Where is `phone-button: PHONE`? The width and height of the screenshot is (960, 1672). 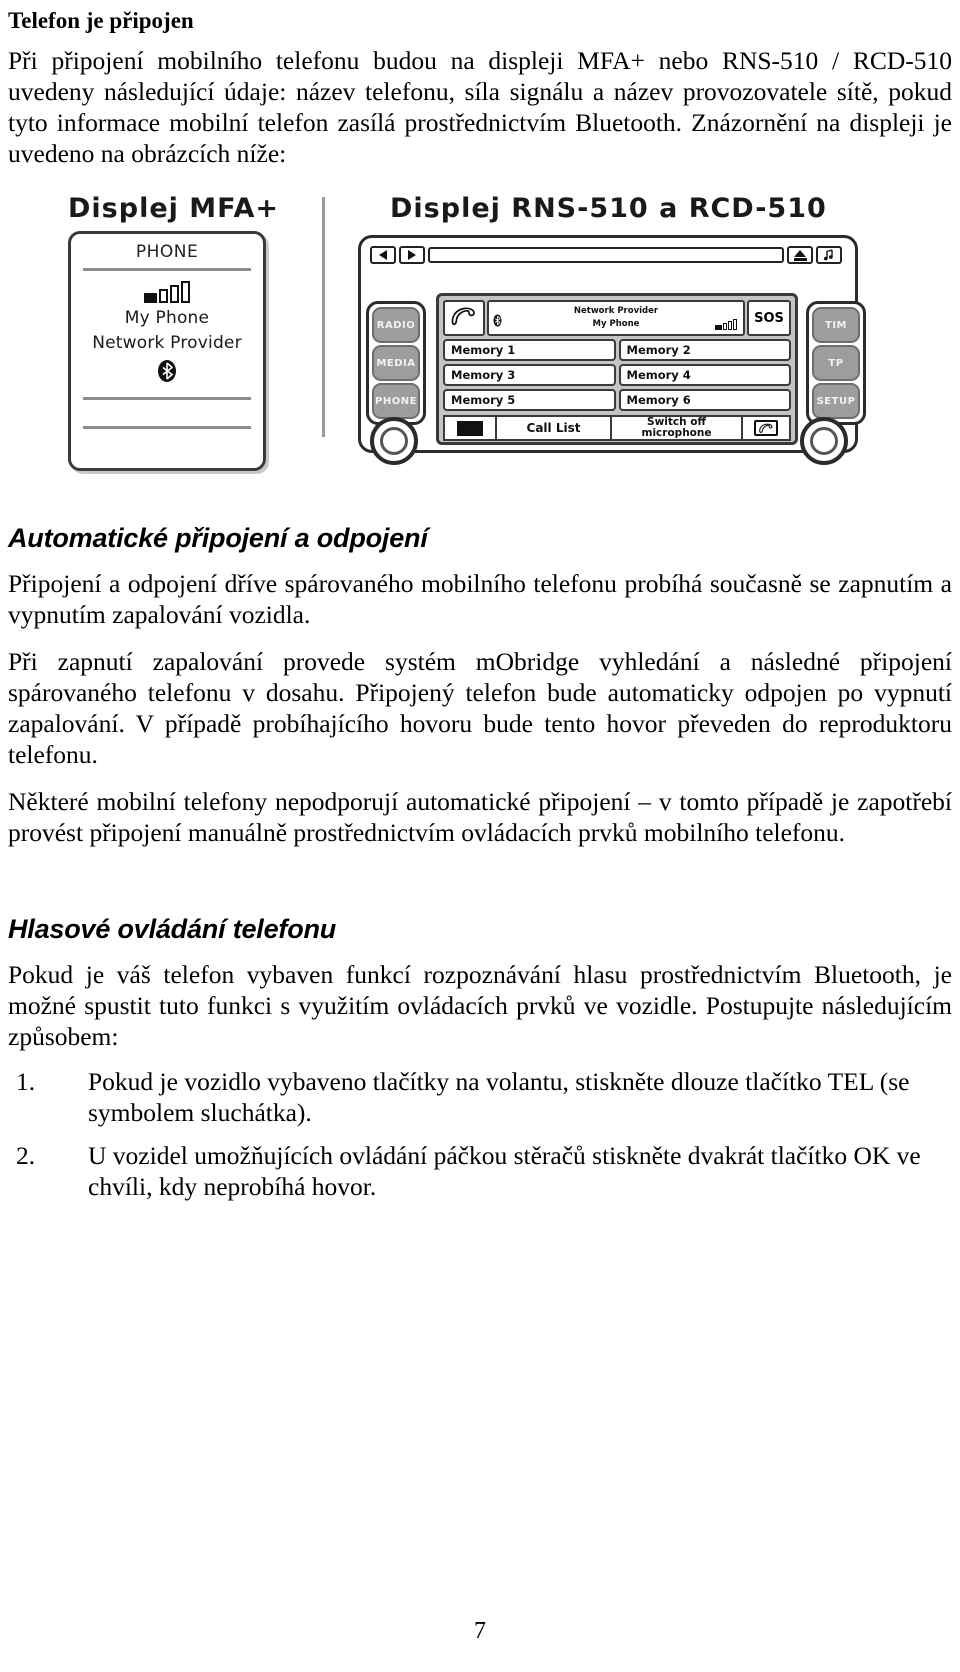
phone-button: PHONE is located at coordinates (396, 401).